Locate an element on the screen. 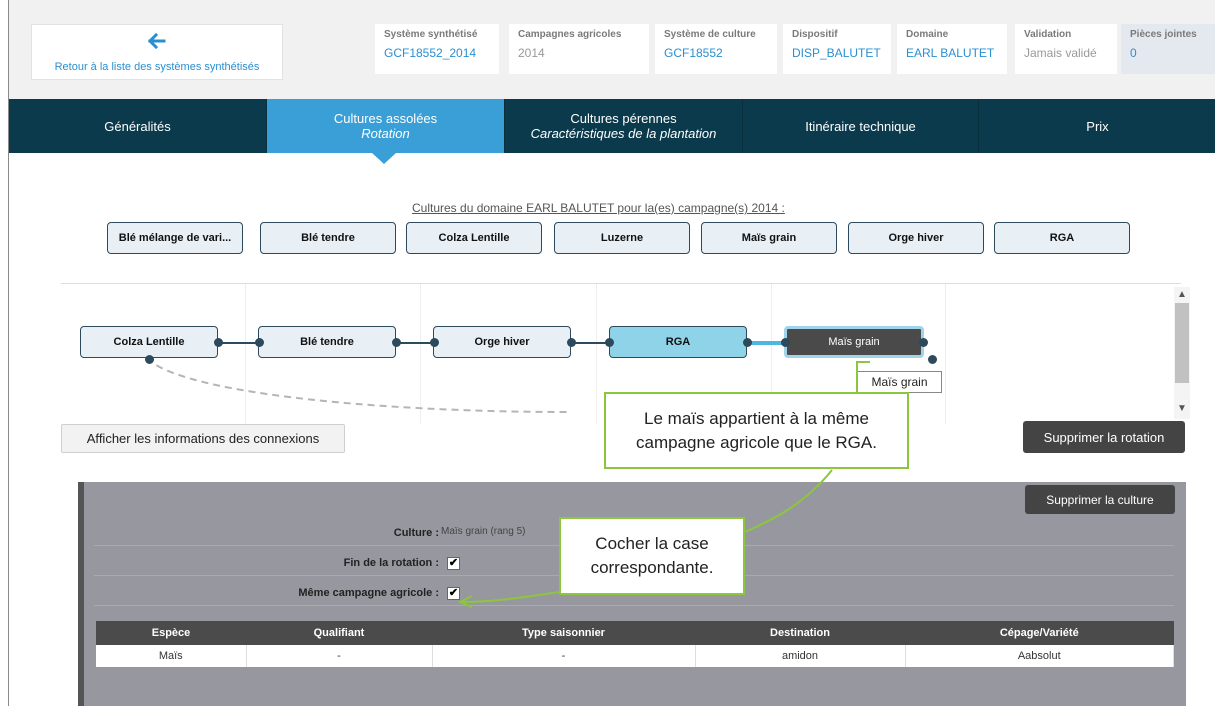 This screenshot has width=1215, height=706. crop-chip: Blé tendre is located at coordinates (328, 238).